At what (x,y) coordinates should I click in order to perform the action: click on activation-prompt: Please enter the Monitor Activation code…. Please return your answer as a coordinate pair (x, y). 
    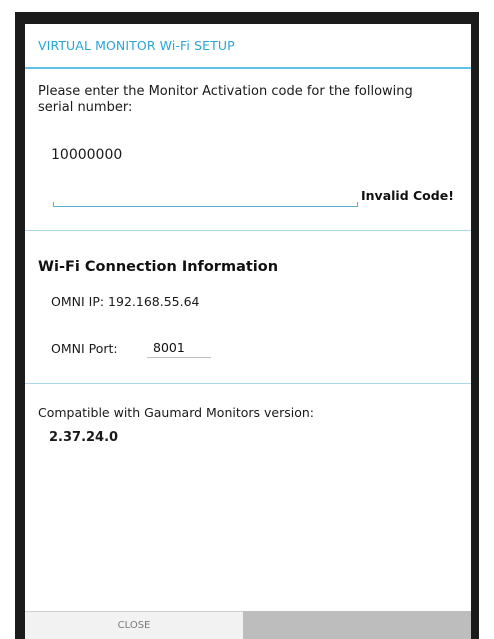
    Looking at the image, I should click on (225, 99).